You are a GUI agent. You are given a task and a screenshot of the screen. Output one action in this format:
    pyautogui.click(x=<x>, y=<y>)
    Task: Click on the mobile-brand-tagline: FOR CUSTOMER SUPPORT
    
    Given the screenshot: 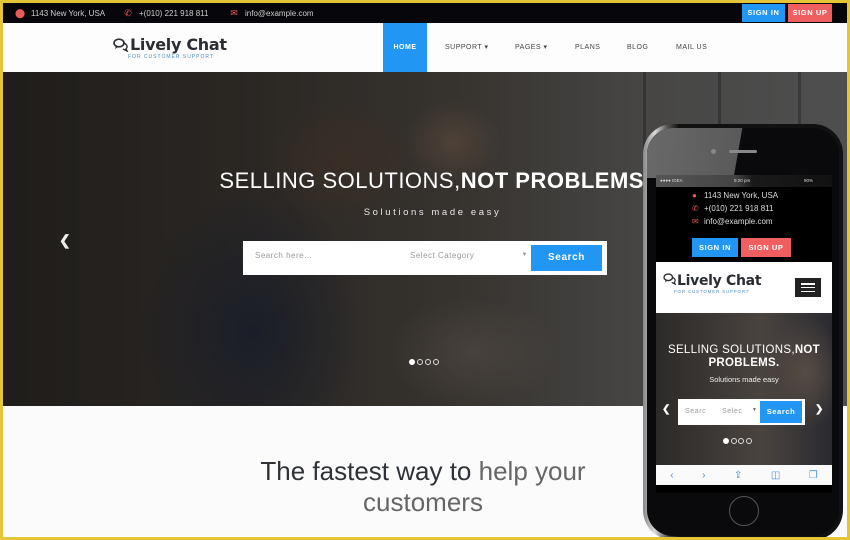 What is the action you would take?
    pyautogui.click(x=712, y=291)
    